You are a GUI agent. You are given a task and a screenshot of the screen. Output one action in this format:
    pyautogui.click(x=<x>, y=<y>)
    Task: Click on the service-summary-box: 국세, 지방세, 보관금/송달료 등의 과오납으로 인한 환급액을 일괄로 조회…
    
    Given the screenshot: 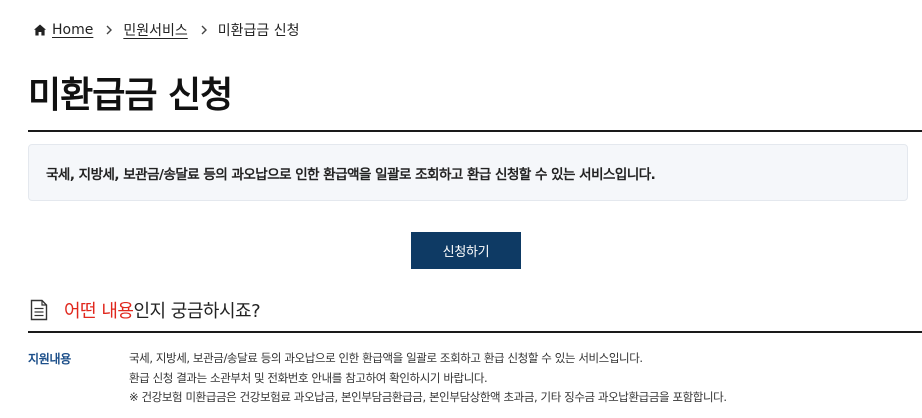 What is the action you would take?
    pyautogui.click(x=468, y=172)
    